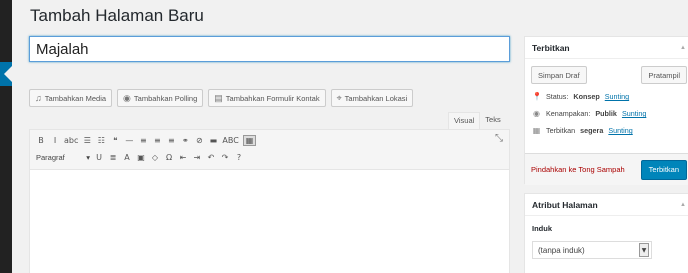 This screenshot has height=273, width=688. What do you see at coordinates (568, 113) in the screenshot?
I see `visibility-label: Kenampakan:` at bounding box center [568, 113].